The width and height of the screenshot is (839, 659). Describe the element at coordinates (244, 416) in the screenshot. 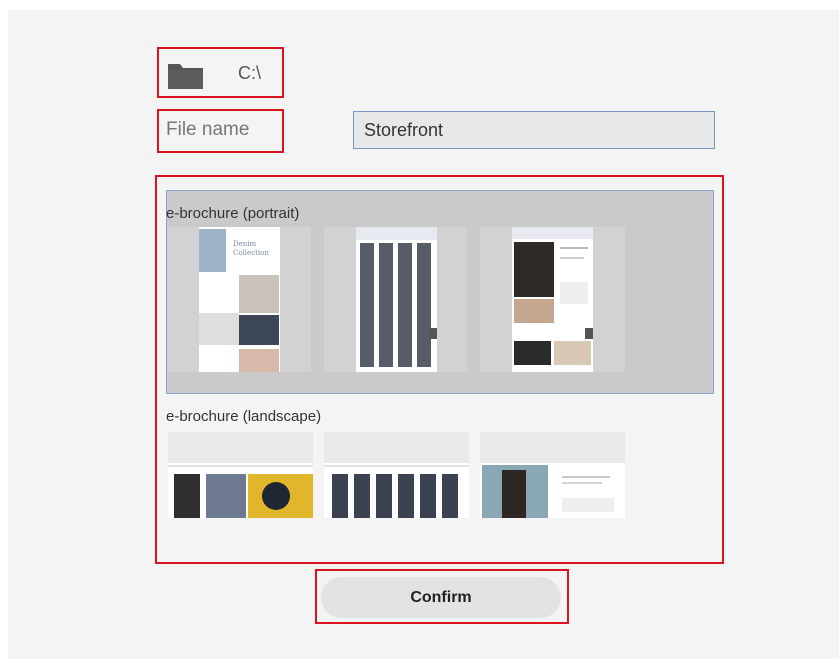

I see `landscape-group-label: e-brochure (landscape)` at that location.